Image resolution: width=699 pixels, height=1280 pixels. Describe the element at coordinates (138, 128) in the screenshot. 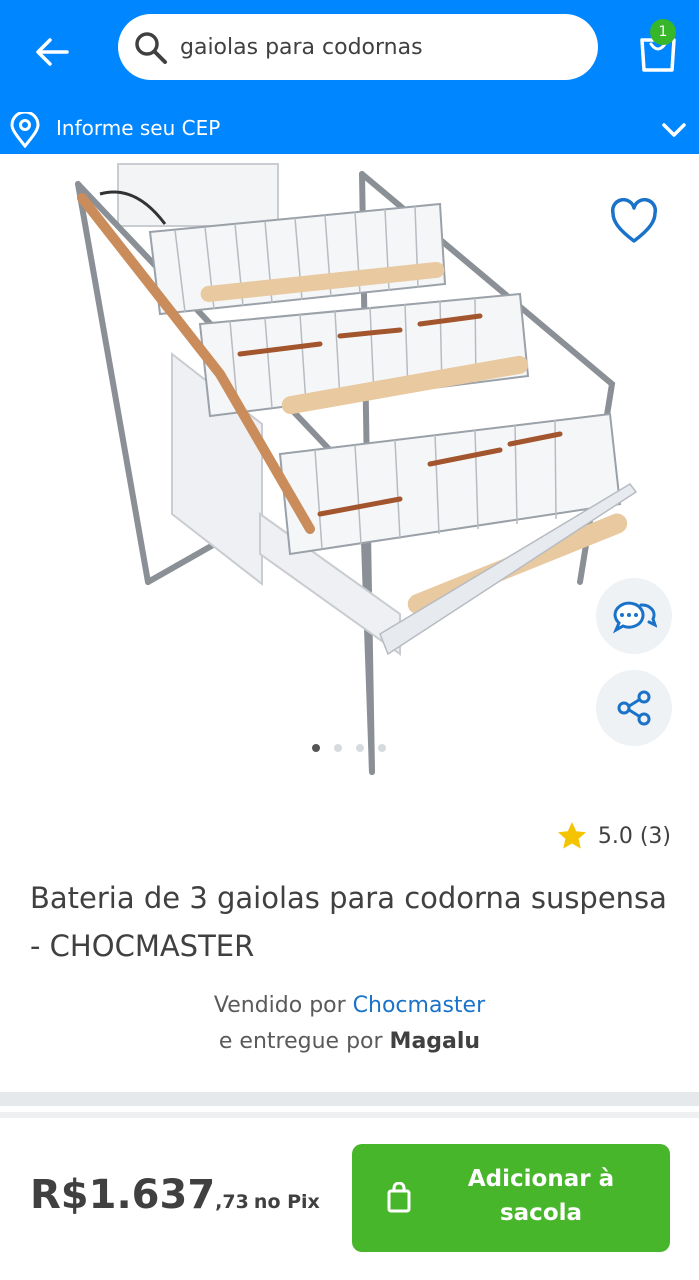

I see `cep-label: Informe seu CEP` at that location.